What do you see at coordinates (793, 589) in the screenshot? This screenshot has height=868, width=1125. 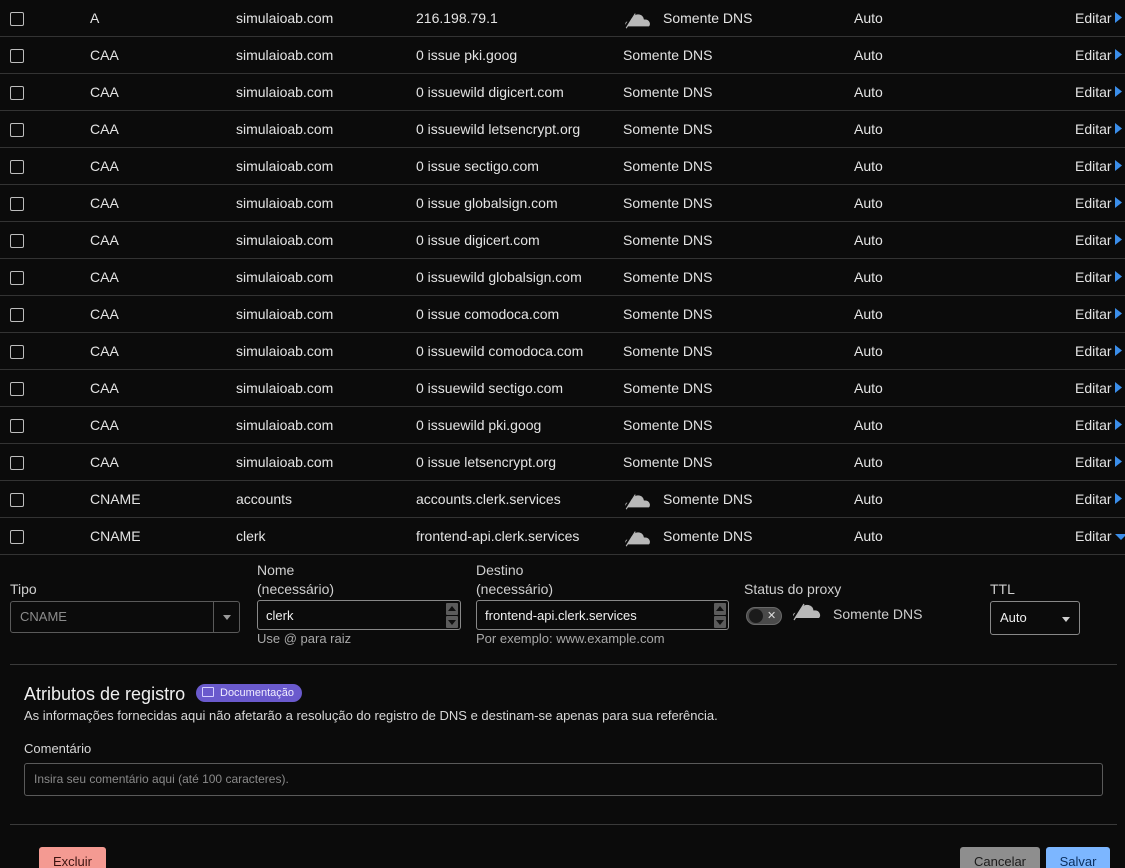 I see `proxy-status-label: Status do proxy` at bounding box center [793, 589].